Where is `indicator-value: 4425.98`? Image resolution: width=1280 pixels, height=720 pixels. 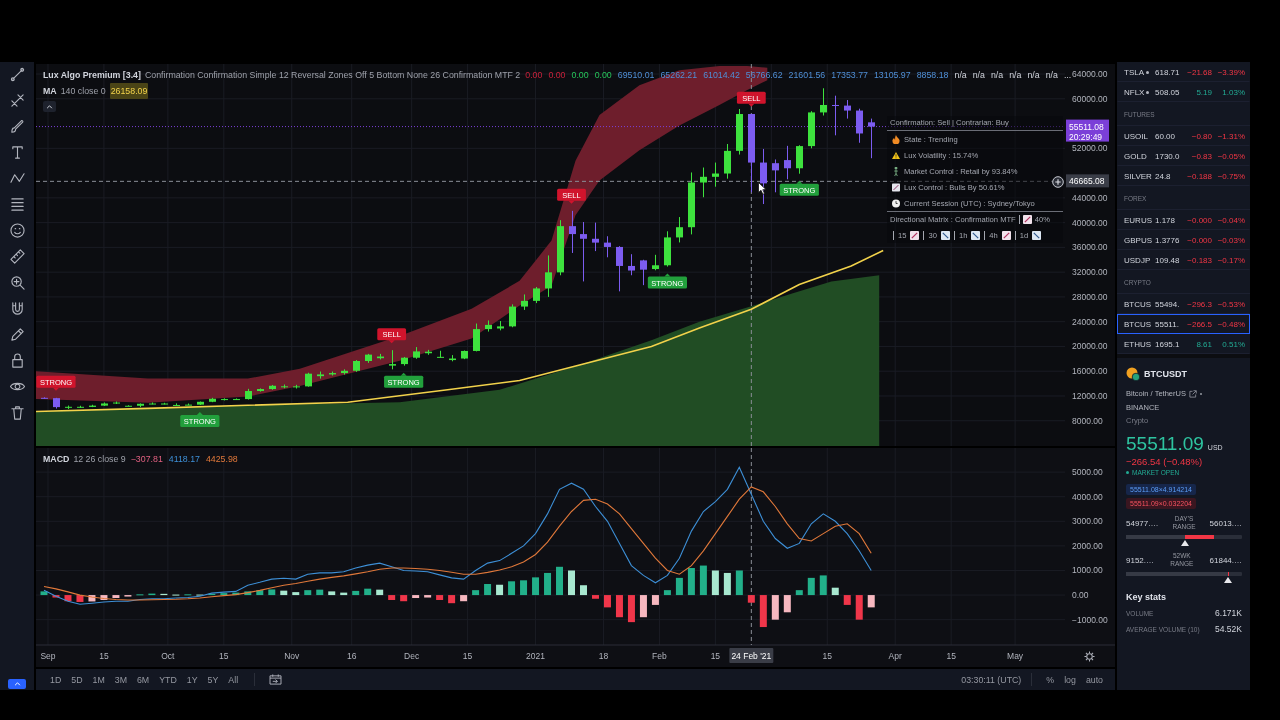
indicator-value: 4425.98 is located at coordinates (221, 459).